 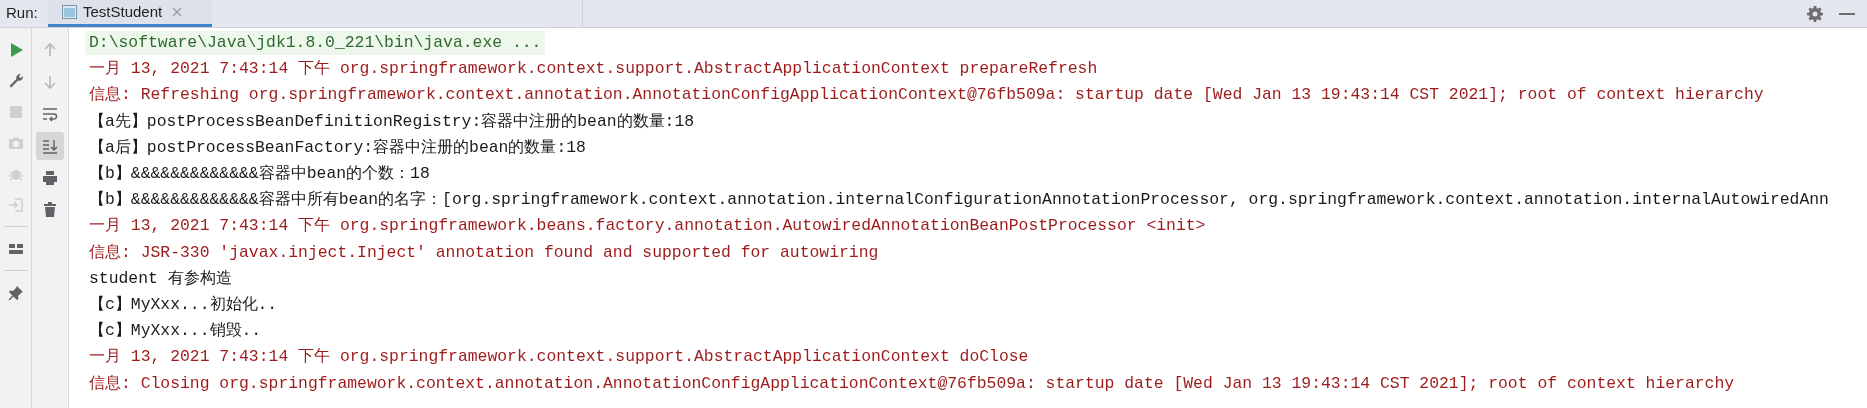 What do you see at coordinates (175, 331) in the screenshot?
I see `console-line: 【c】MyXxx...销毁..` at bounding box center [175, 331].